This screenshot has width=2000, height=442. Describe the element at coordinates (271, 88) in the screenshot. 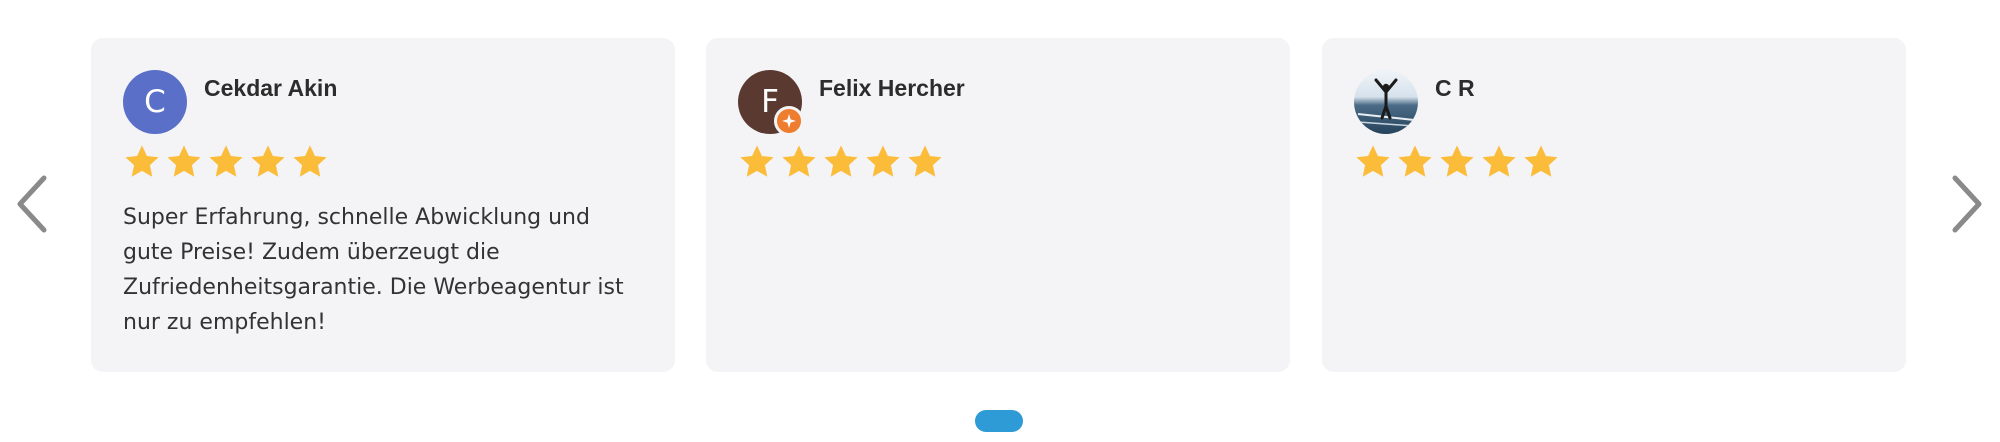

I see `reviewer-name: Cekdar Akin` at that location.